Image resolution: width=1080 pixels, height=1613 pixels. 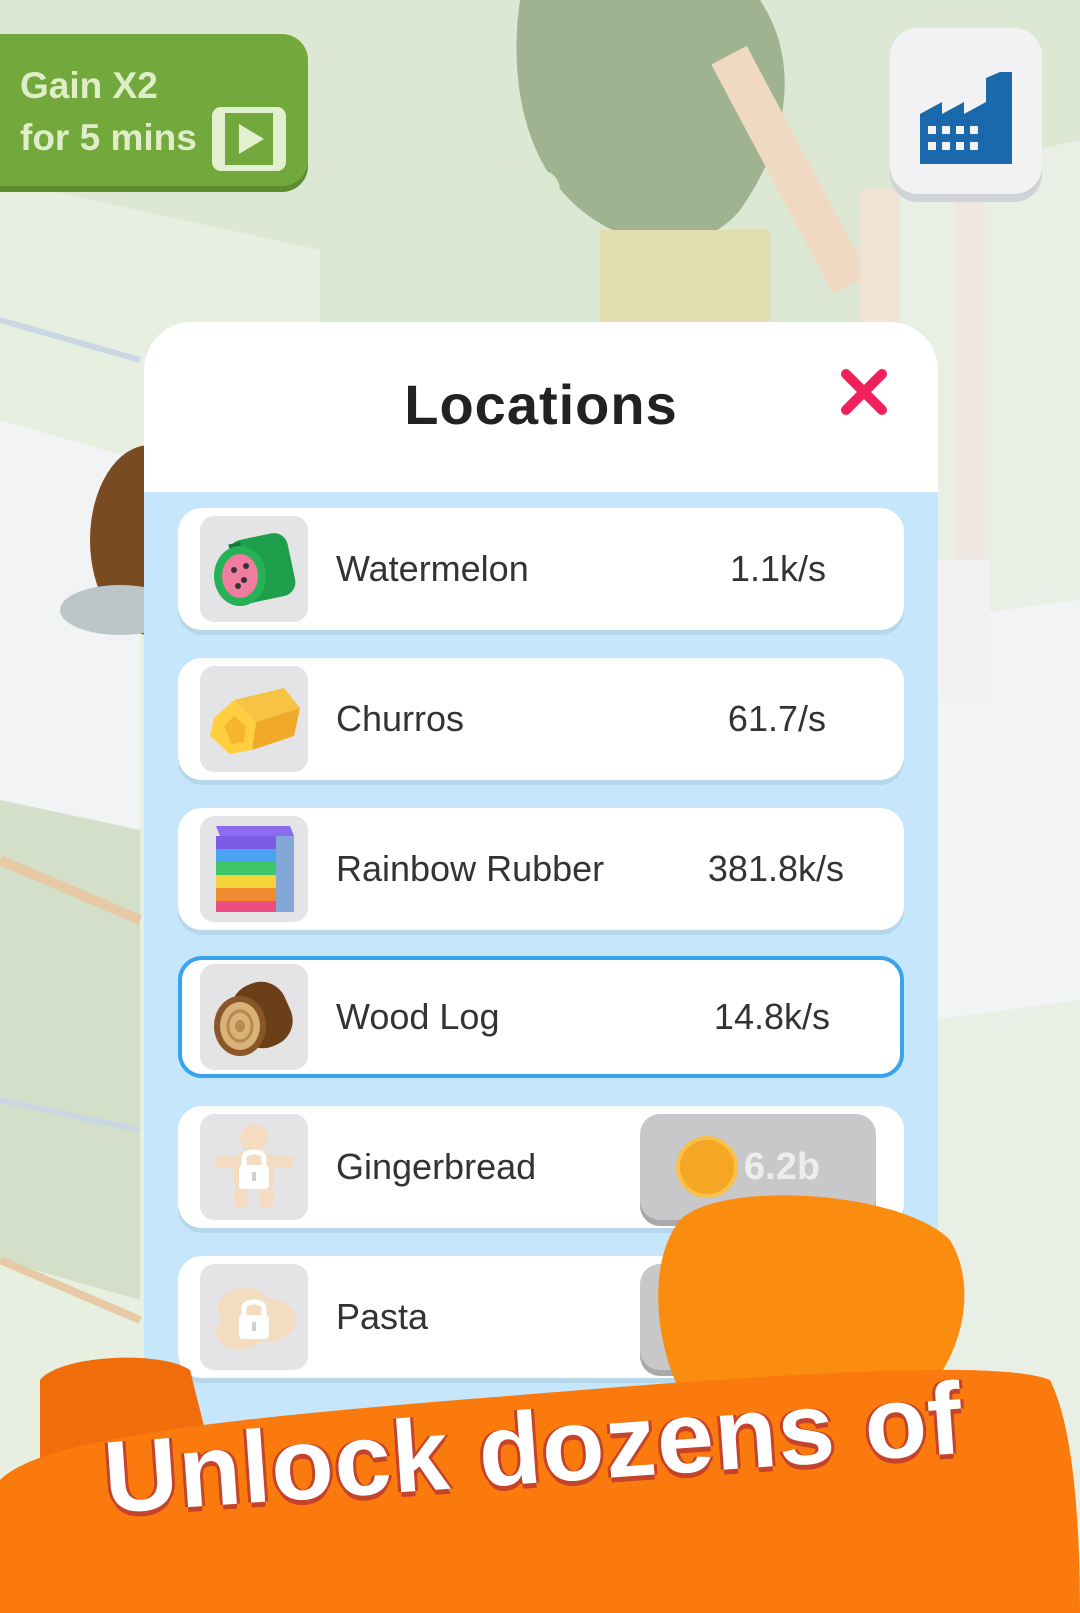 What do you see at coordinates (400, 718) in the screenshot?
I see `location-name: Churros` at bounding box center [400, 718].